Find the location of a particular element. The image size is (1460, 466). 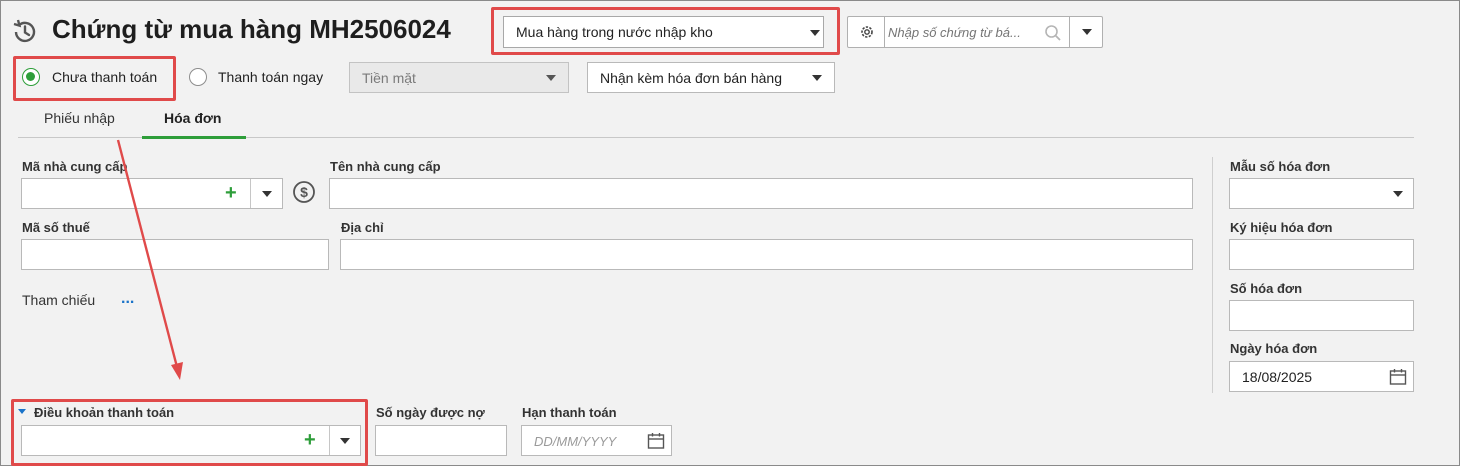

search-dropdown-button is located at coordinates (1086, 32).